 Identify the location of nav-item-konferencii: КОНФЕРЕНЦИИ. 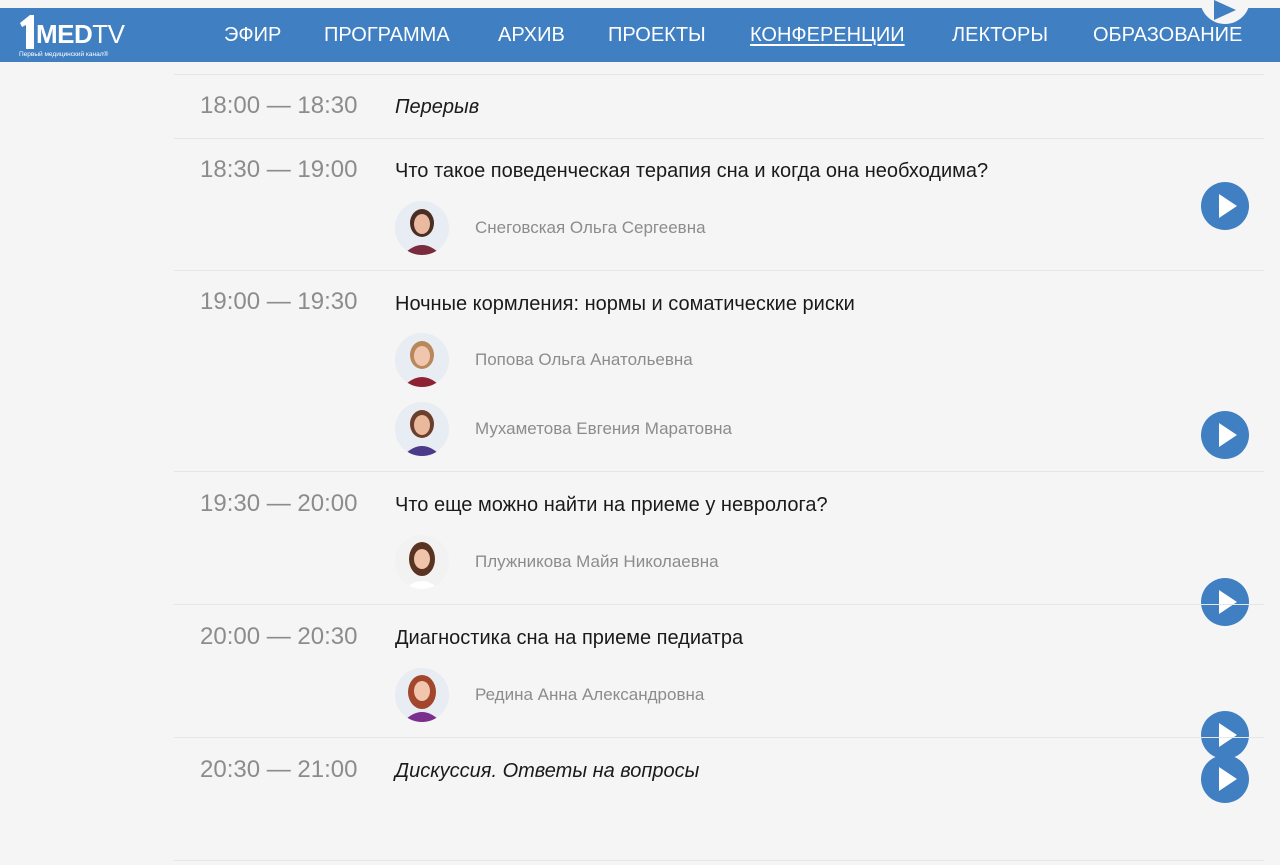
(827, 35).